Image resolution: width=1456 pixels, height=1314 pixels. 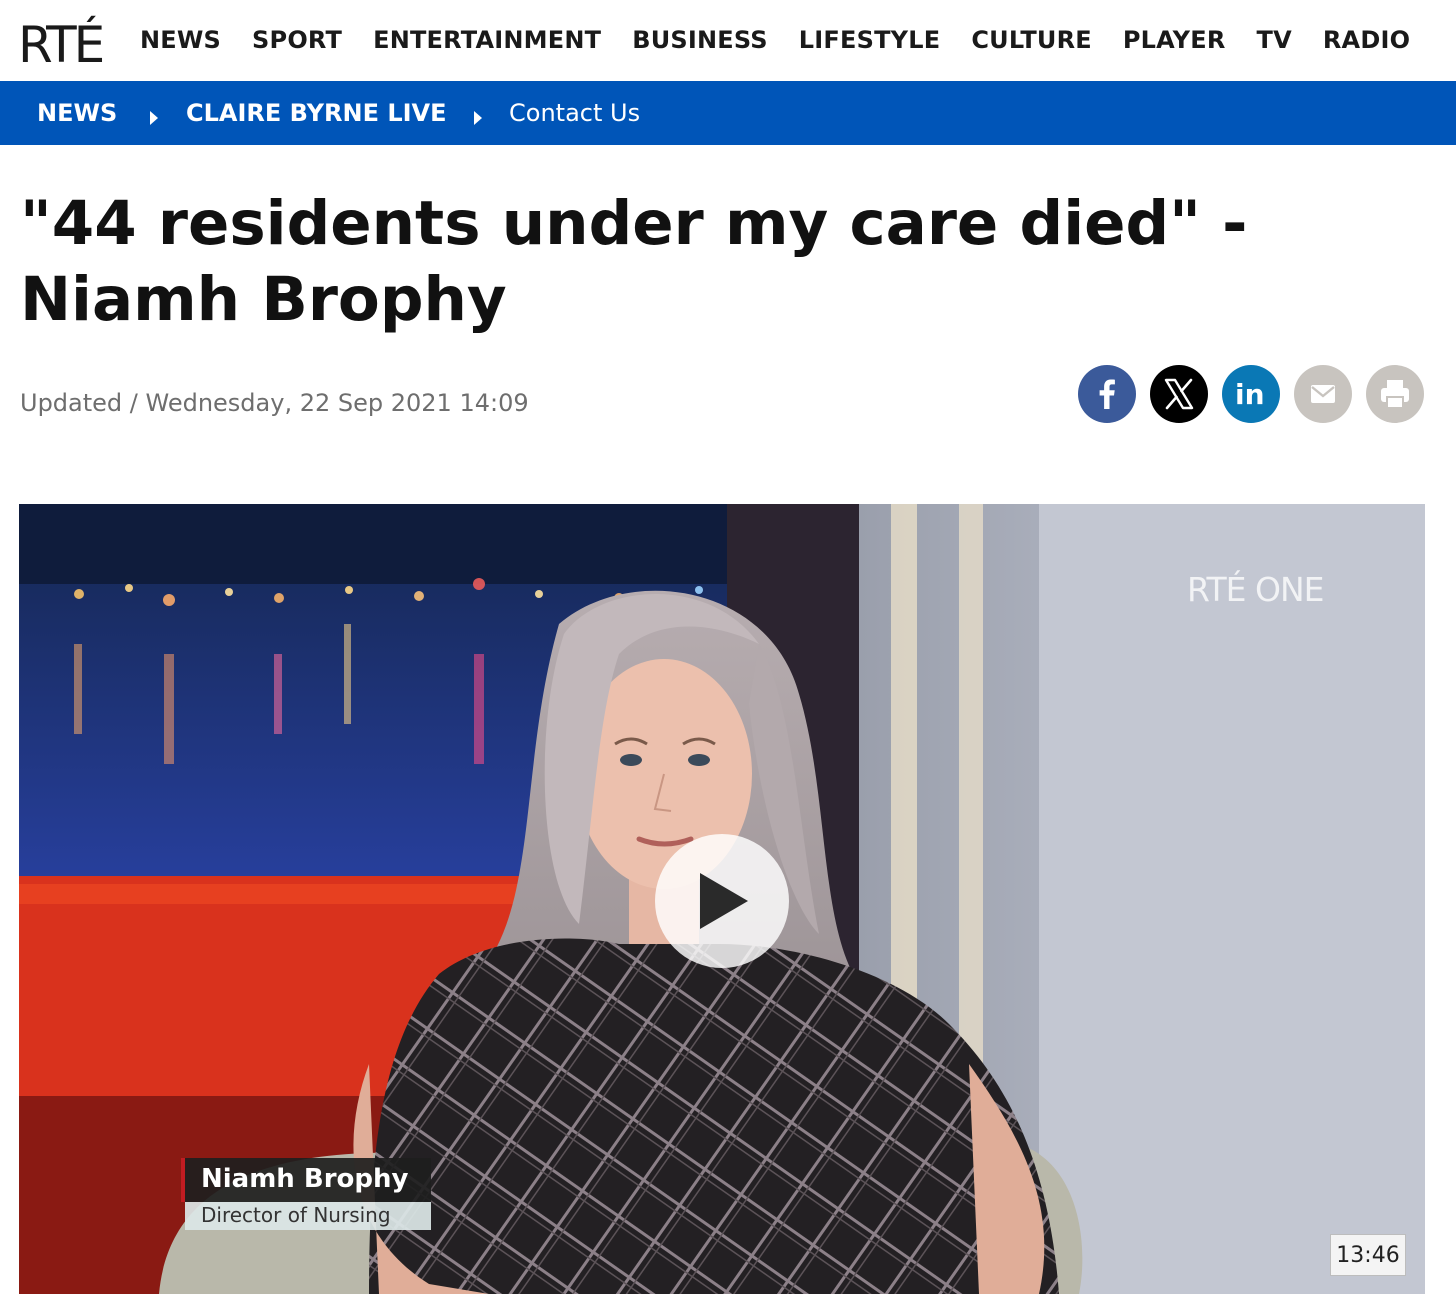 What do you see at coordinates (1174, 40) in the screenshot?
I see `nav-player: PLAYER` at bounding box center [1174, 40].